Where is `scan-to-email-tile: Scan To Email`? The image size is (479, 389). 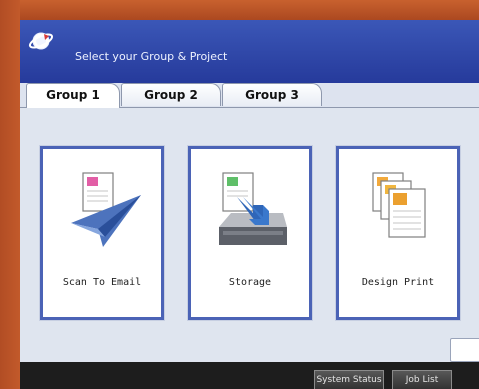
scan-to-email-tile: Scan To Email is located at coordinates (102, 233).